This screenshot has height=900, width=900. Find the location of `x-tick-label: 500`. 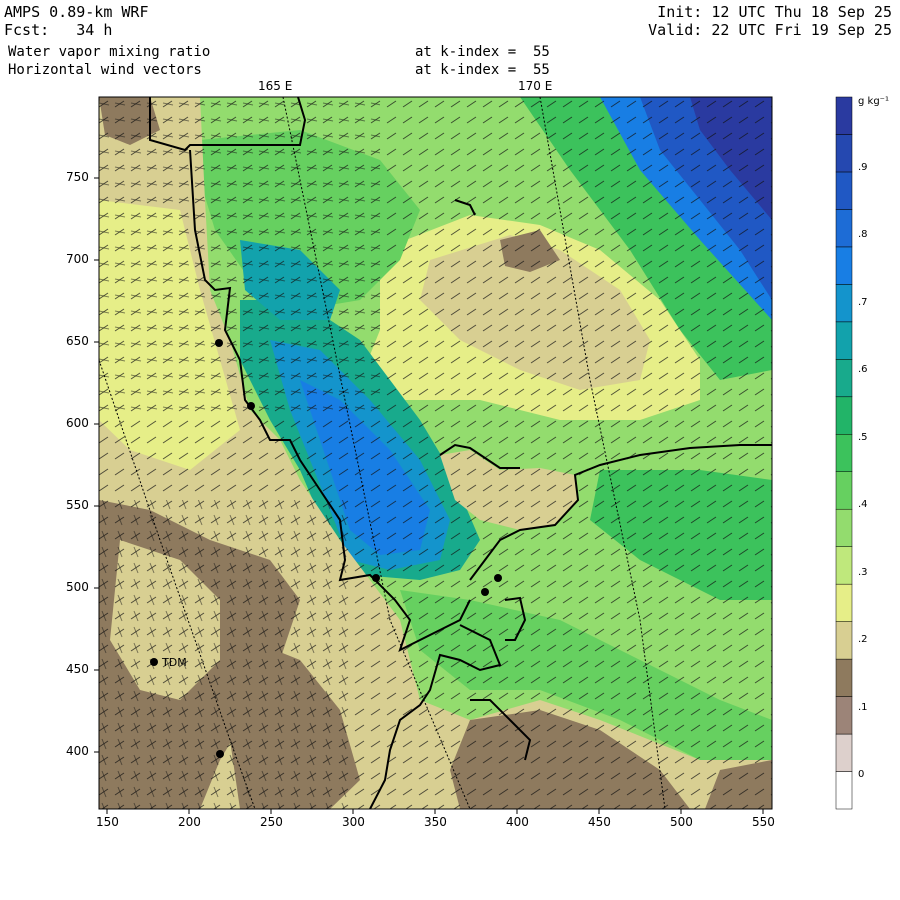

x-tick-label: 500 is located at coordinates (681, 822).